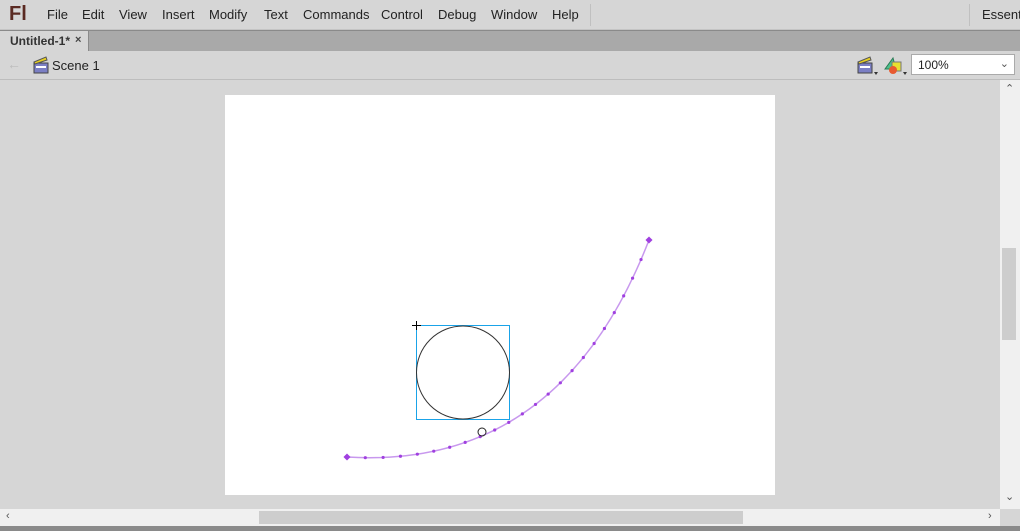 The width and height of the screenshot is (1020, 531). What do you see at coordinates (565, 14) in the screenshot?
I see `menu-help: Help` at bounding box center [565, 14].